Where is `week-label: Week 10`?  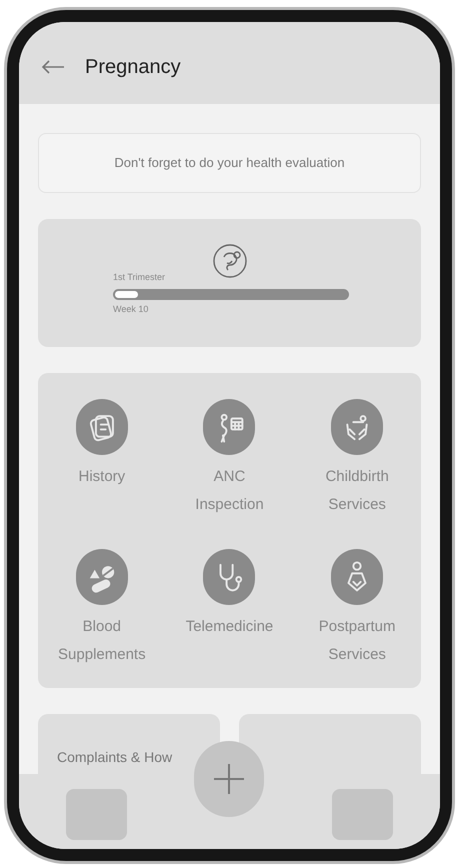 week-label: Week 10 is located at coordinates (131, 309).